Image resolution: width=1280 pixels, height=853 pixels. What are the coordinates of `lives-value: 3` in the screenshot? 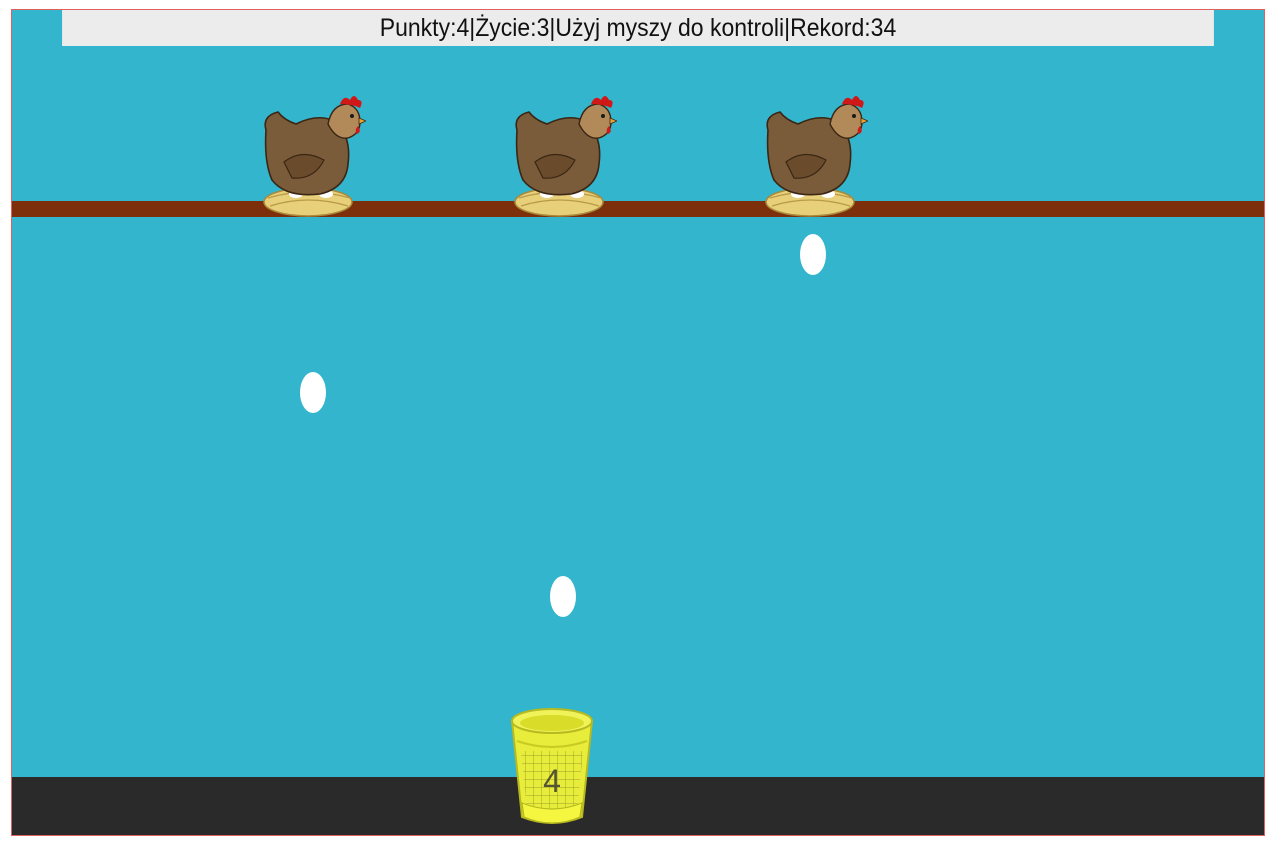 It's located at (543, 27).